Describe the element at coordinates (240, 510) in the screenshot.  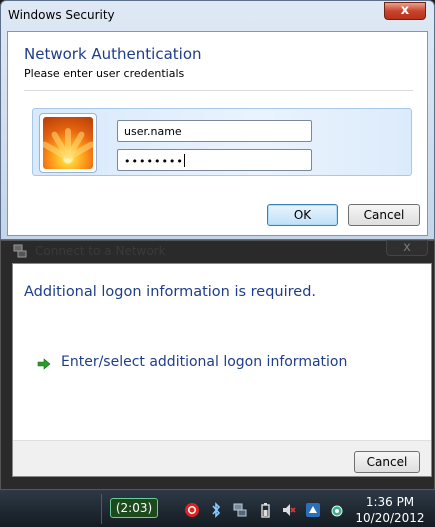
I see `network-wired-icon` at that location.